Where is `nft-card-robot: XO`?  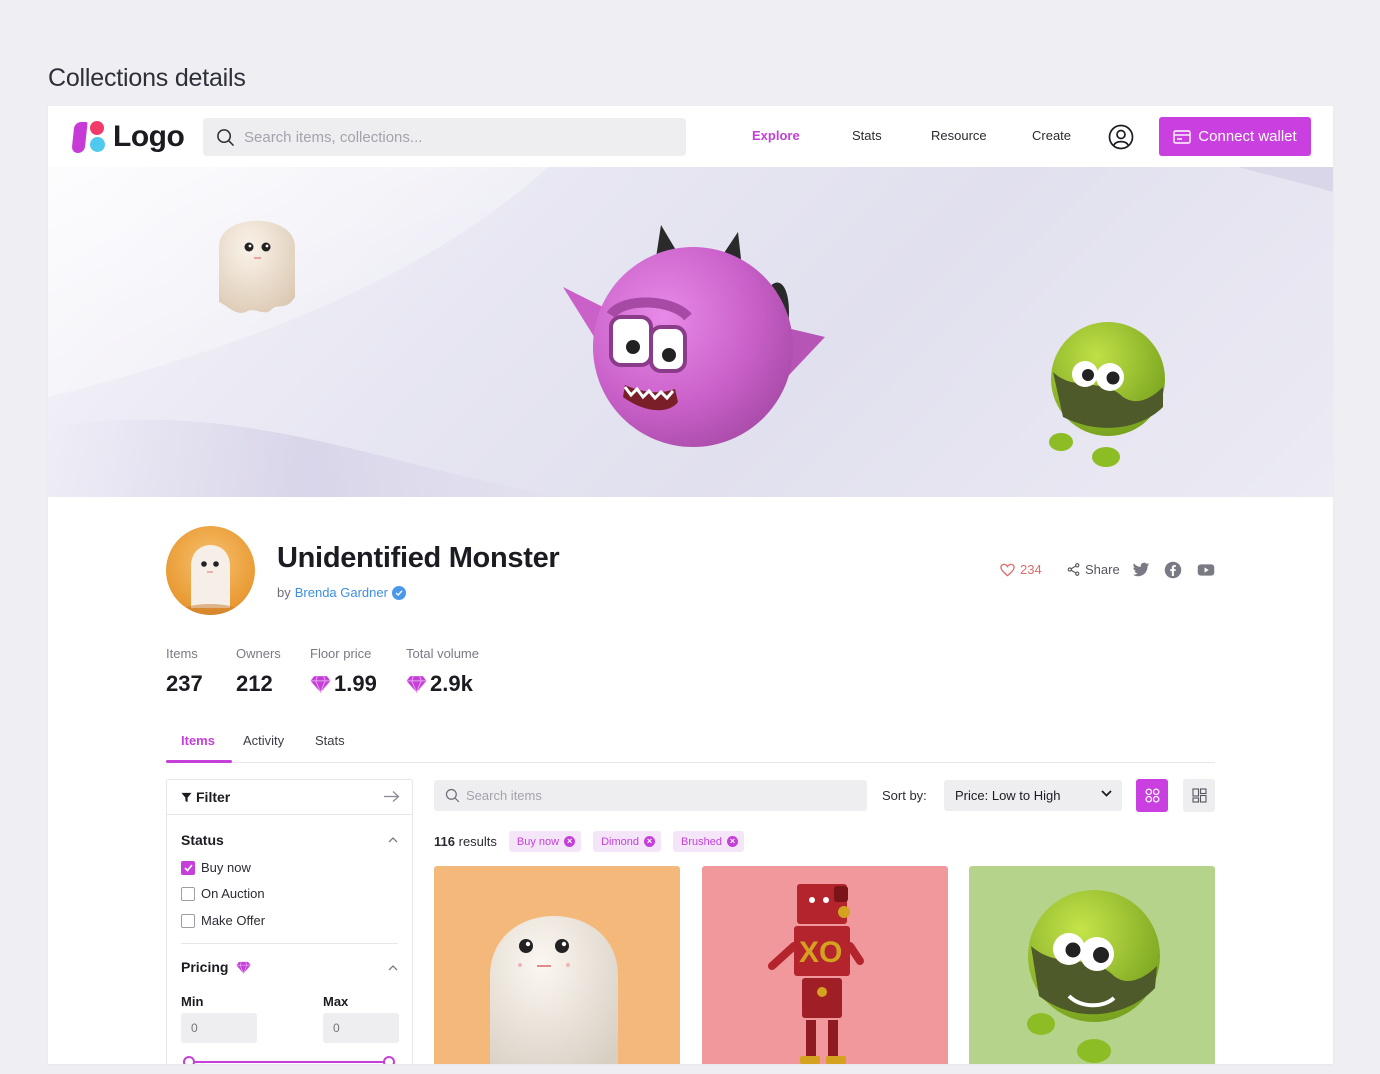 nft-card-robot: XO is located at coordinates (825, 965).